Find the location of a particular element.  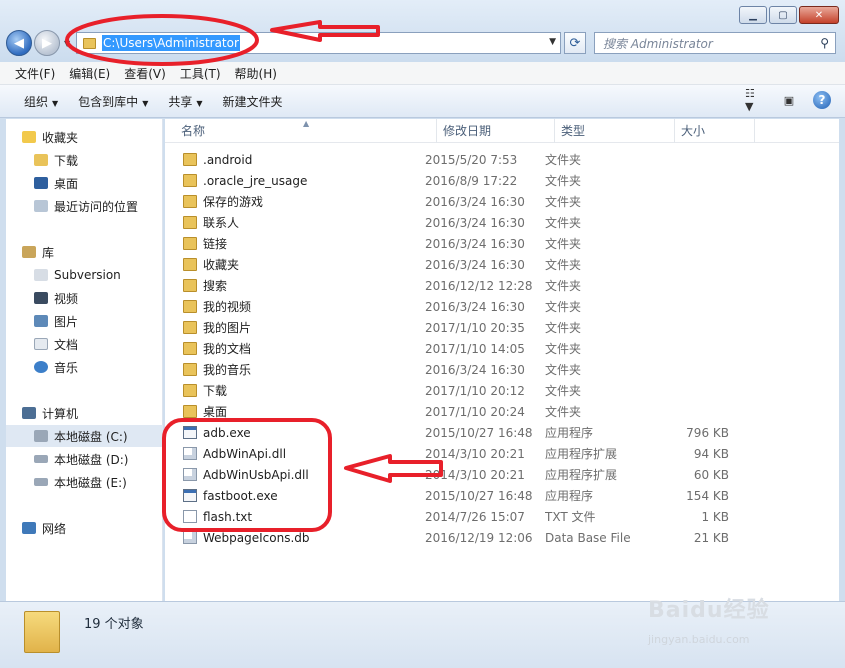

file-row: .android 2015/5/20 7:53 文件夹 is located at coordinates (502, 159).